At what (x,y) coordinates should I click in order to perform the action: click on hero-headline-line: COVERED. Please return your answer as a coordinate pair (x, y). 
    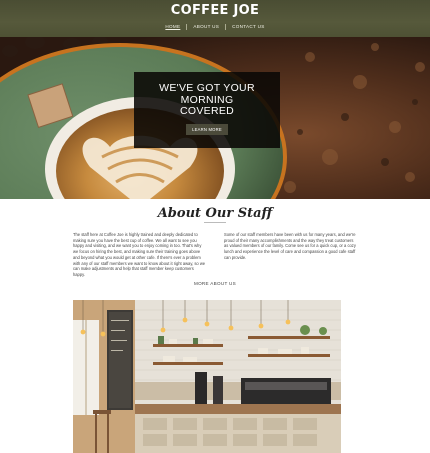
    Looking at the image, I should click on (207, 111).